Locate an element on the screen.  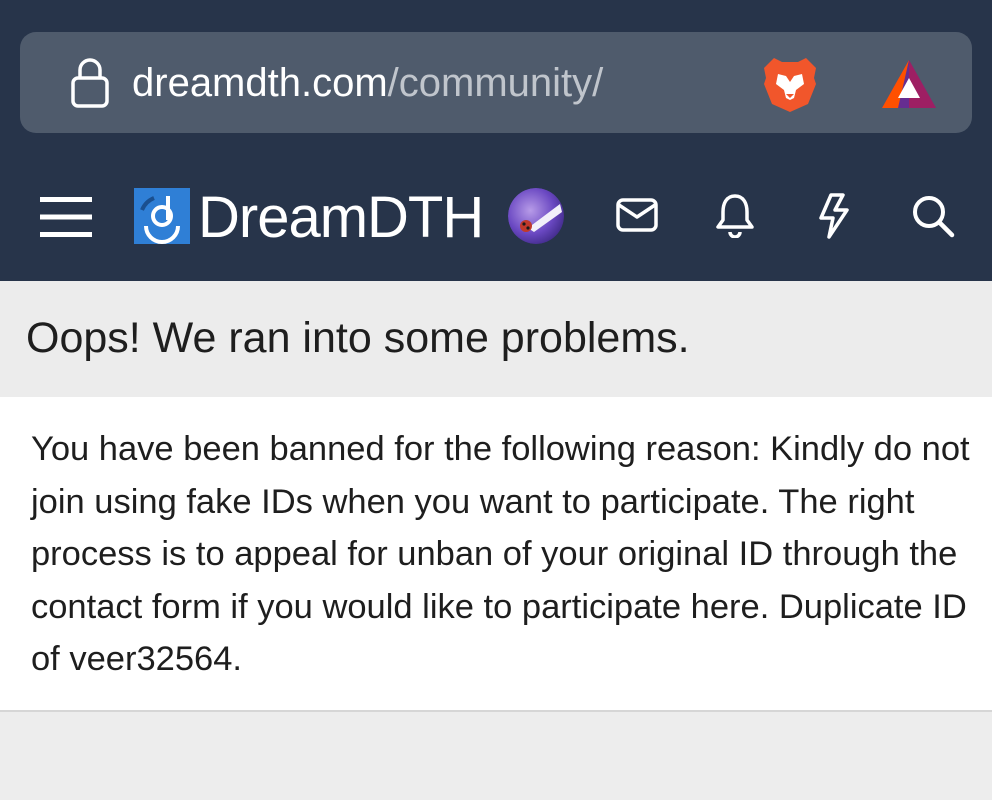
menu-icon is located at coordinates (66, 217).